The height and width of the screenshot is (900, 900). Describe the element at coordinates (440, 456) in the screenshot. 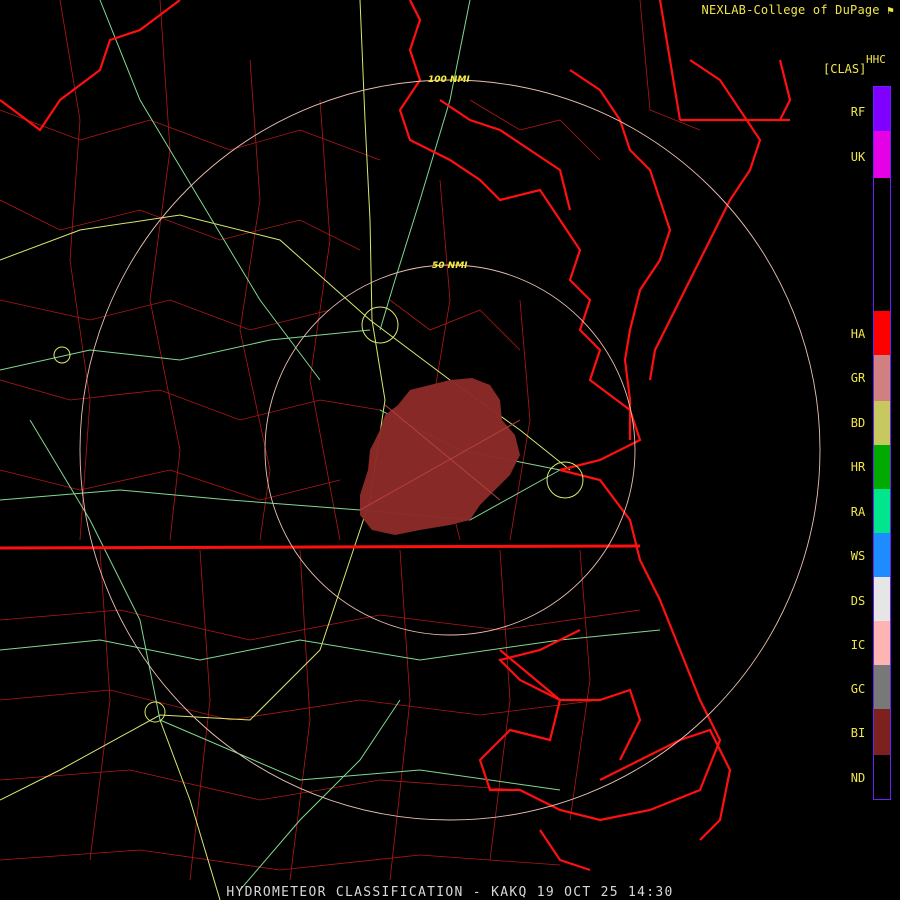

I see `radar-echo-region` at that location.